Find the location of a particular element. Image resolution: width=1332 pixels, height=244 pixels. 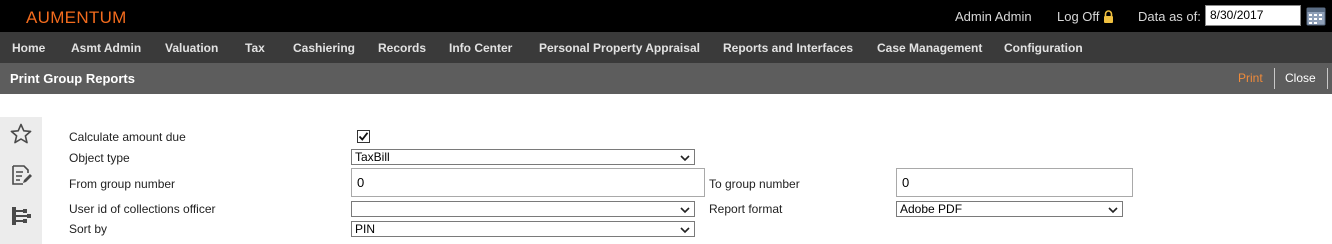

nav-case-management: Case Management is located at coordinates (929, 48).